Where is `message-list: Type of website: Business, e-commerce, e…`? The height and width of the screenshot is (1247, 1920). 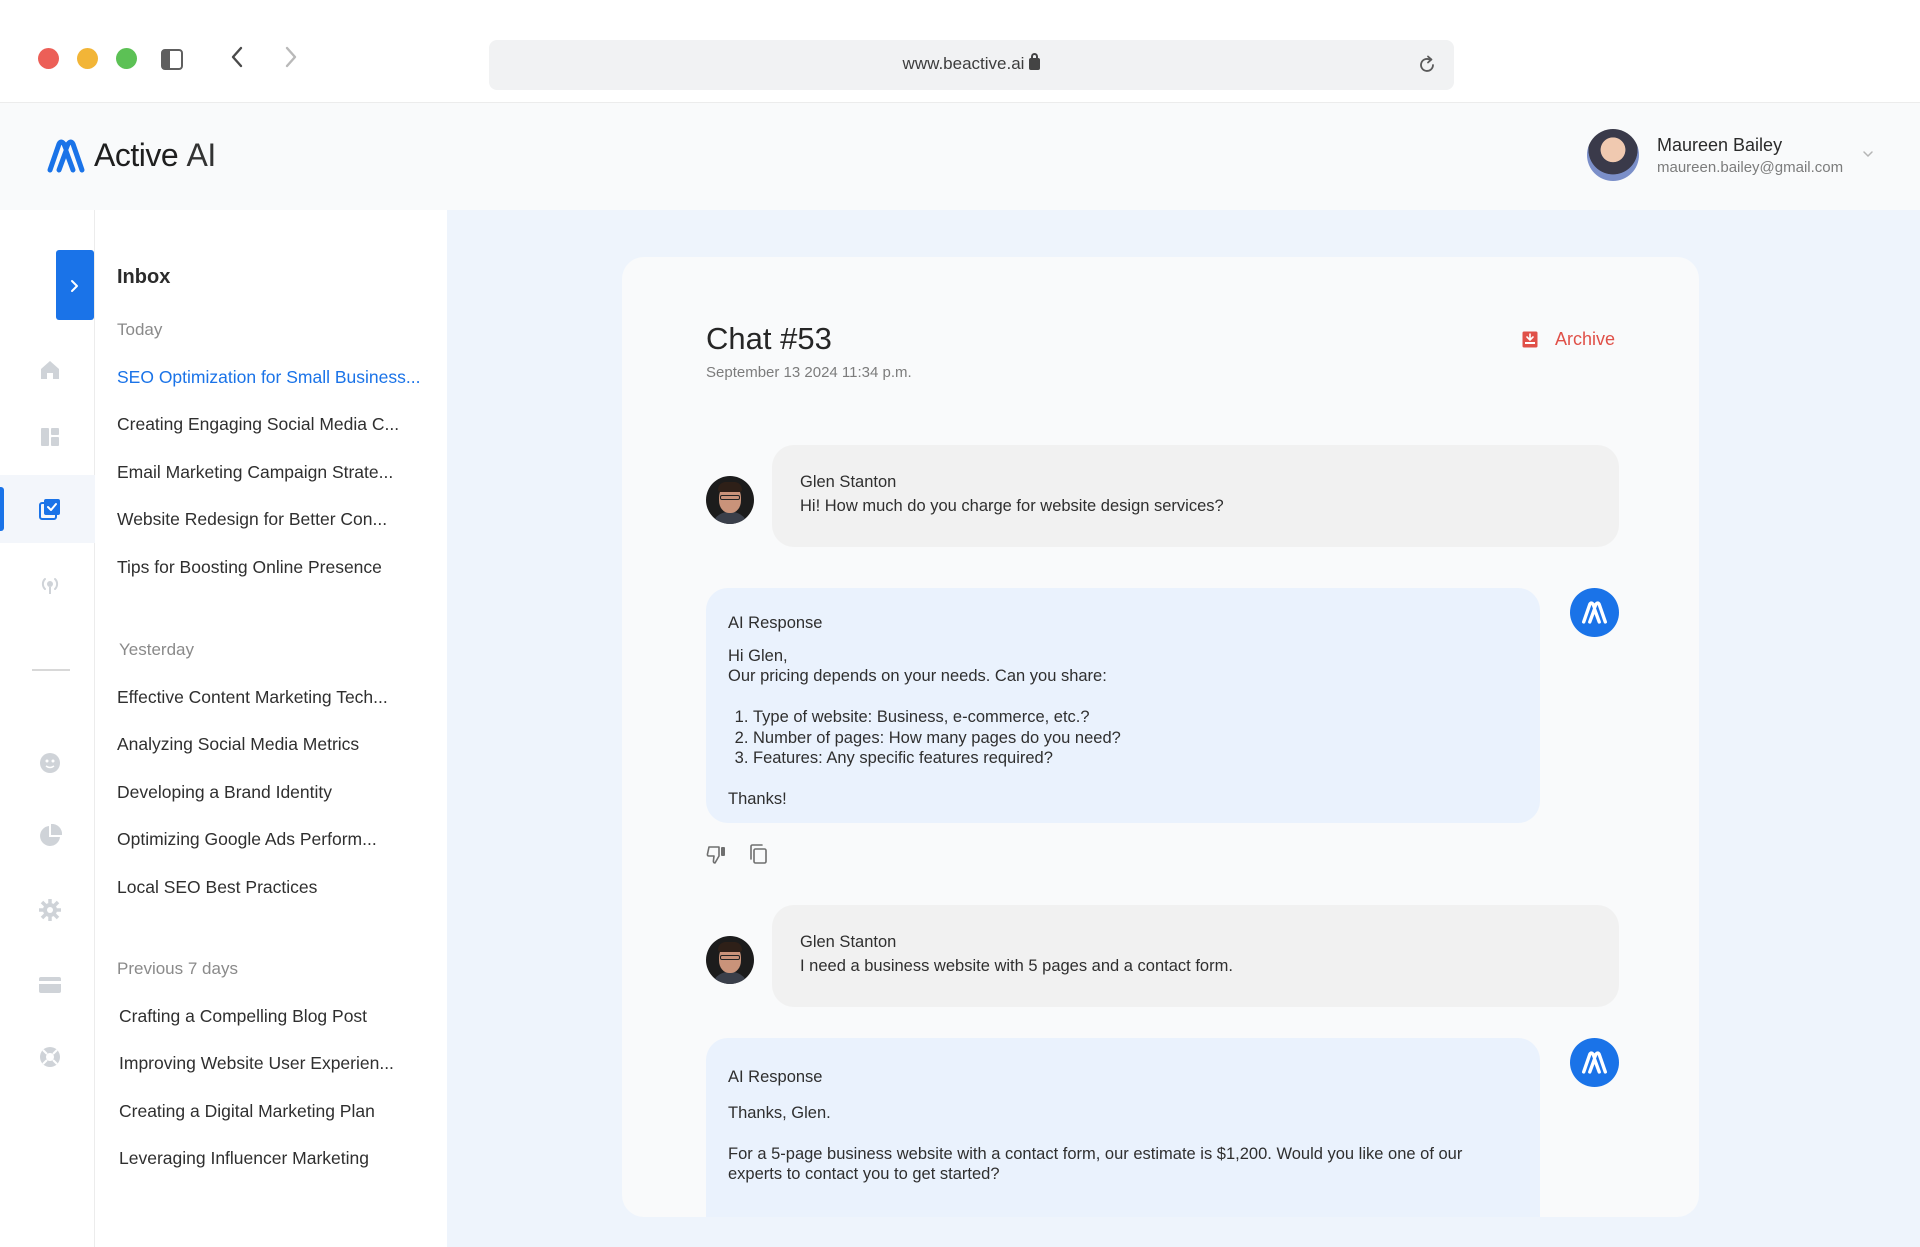 message-list: Type of website: Business, e-commerce, e… is located at coordinates (924, 738).